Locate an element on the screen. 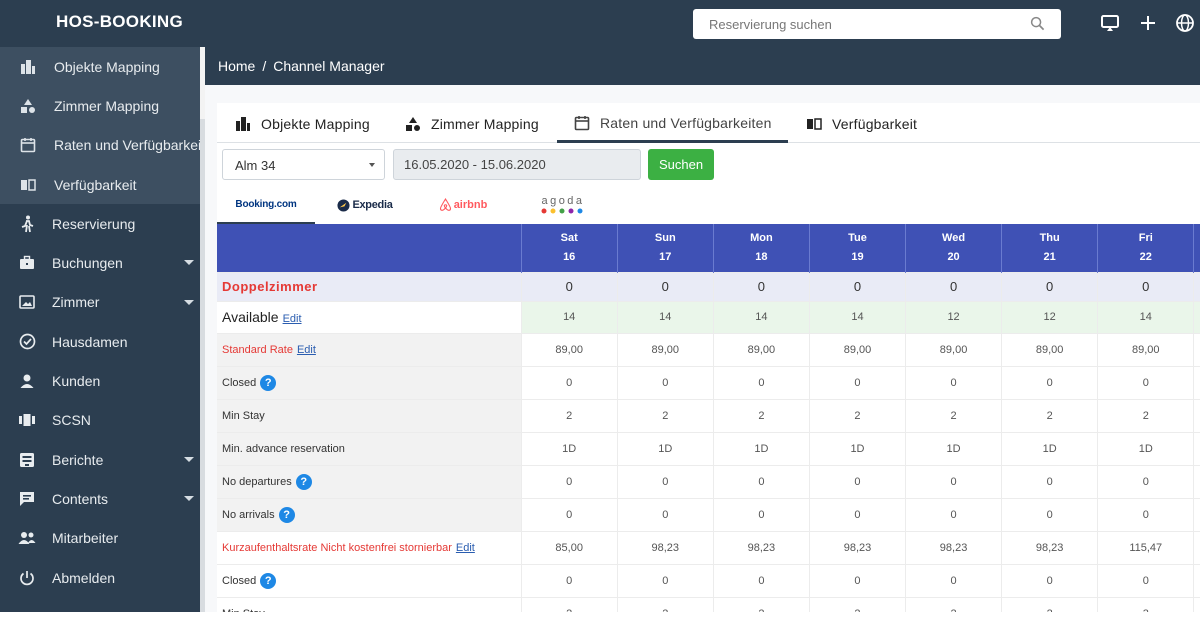 The height and width of the screenshot is (628, 1200). sidebar-item-mitarbeiter: Mitarbeiter is located at coordinates (100, 538).